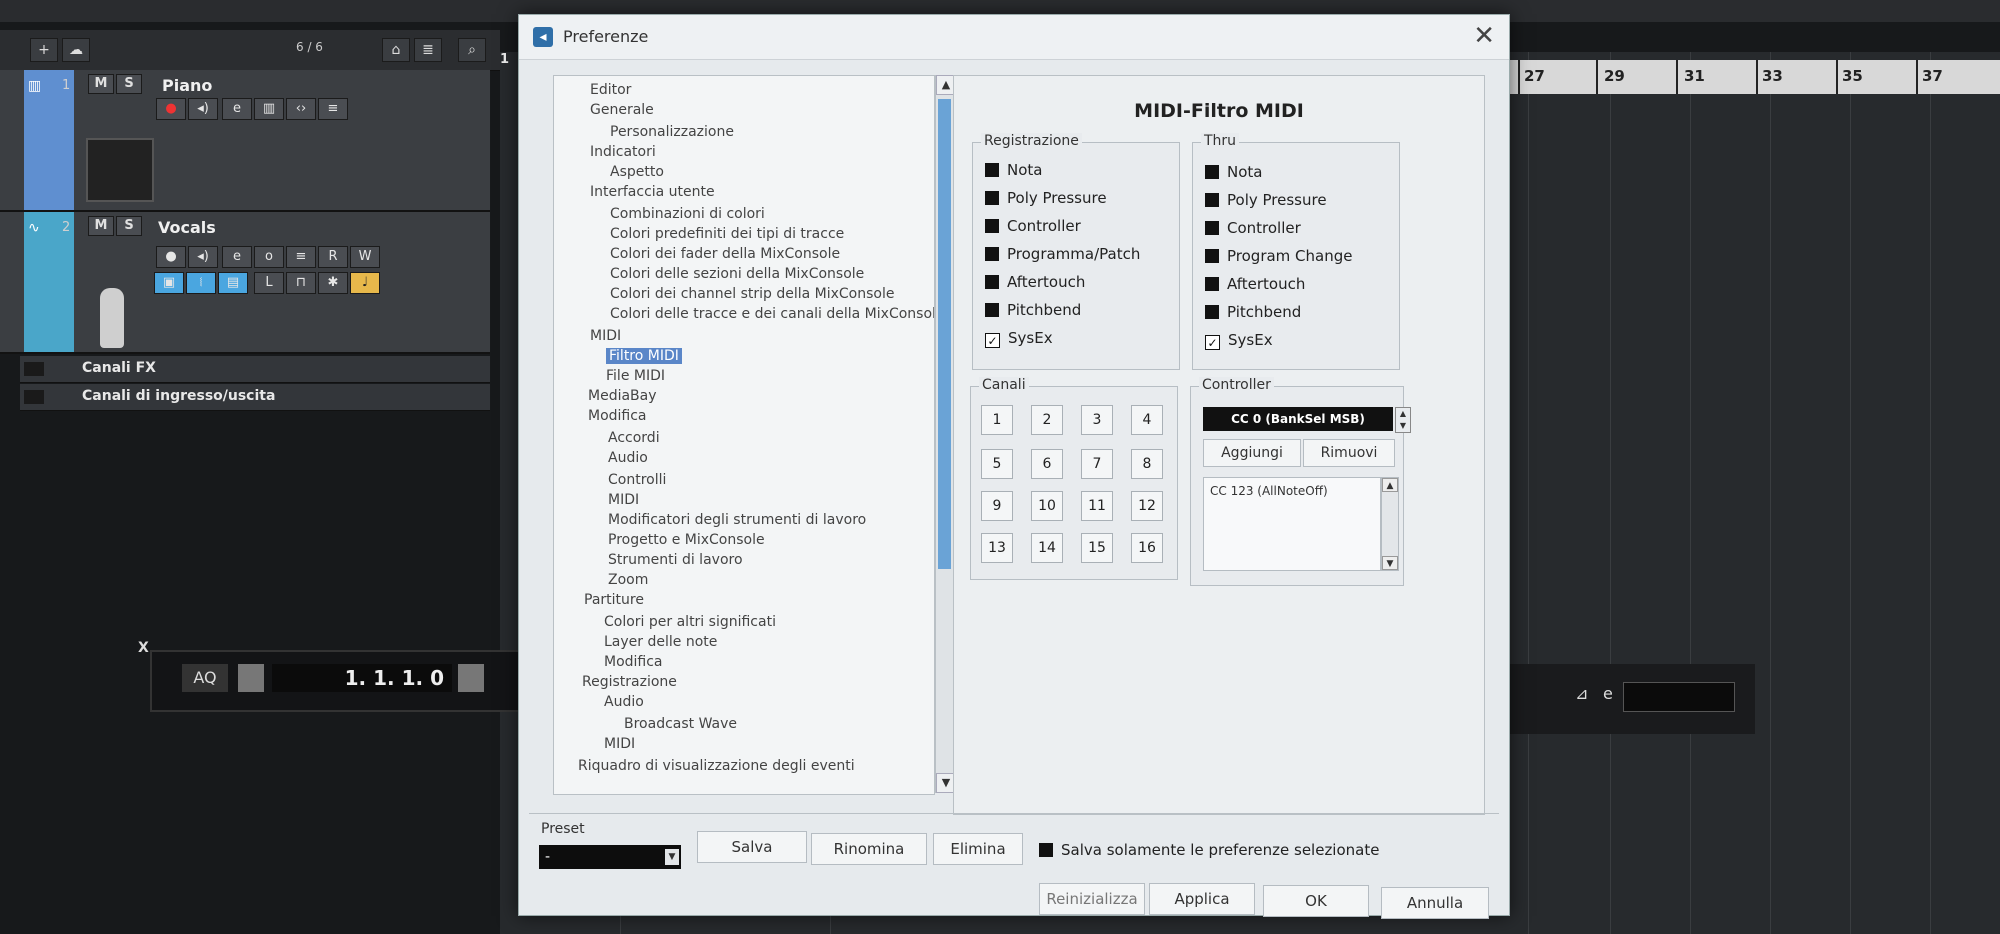 This screenshot has width=2000, height=934. What do you see at coordinates (1019, 338) in the screenshot?
I see `rec-filter-sysex-checkbox: ✓ SysEx` at bounding box center [1019, 338].